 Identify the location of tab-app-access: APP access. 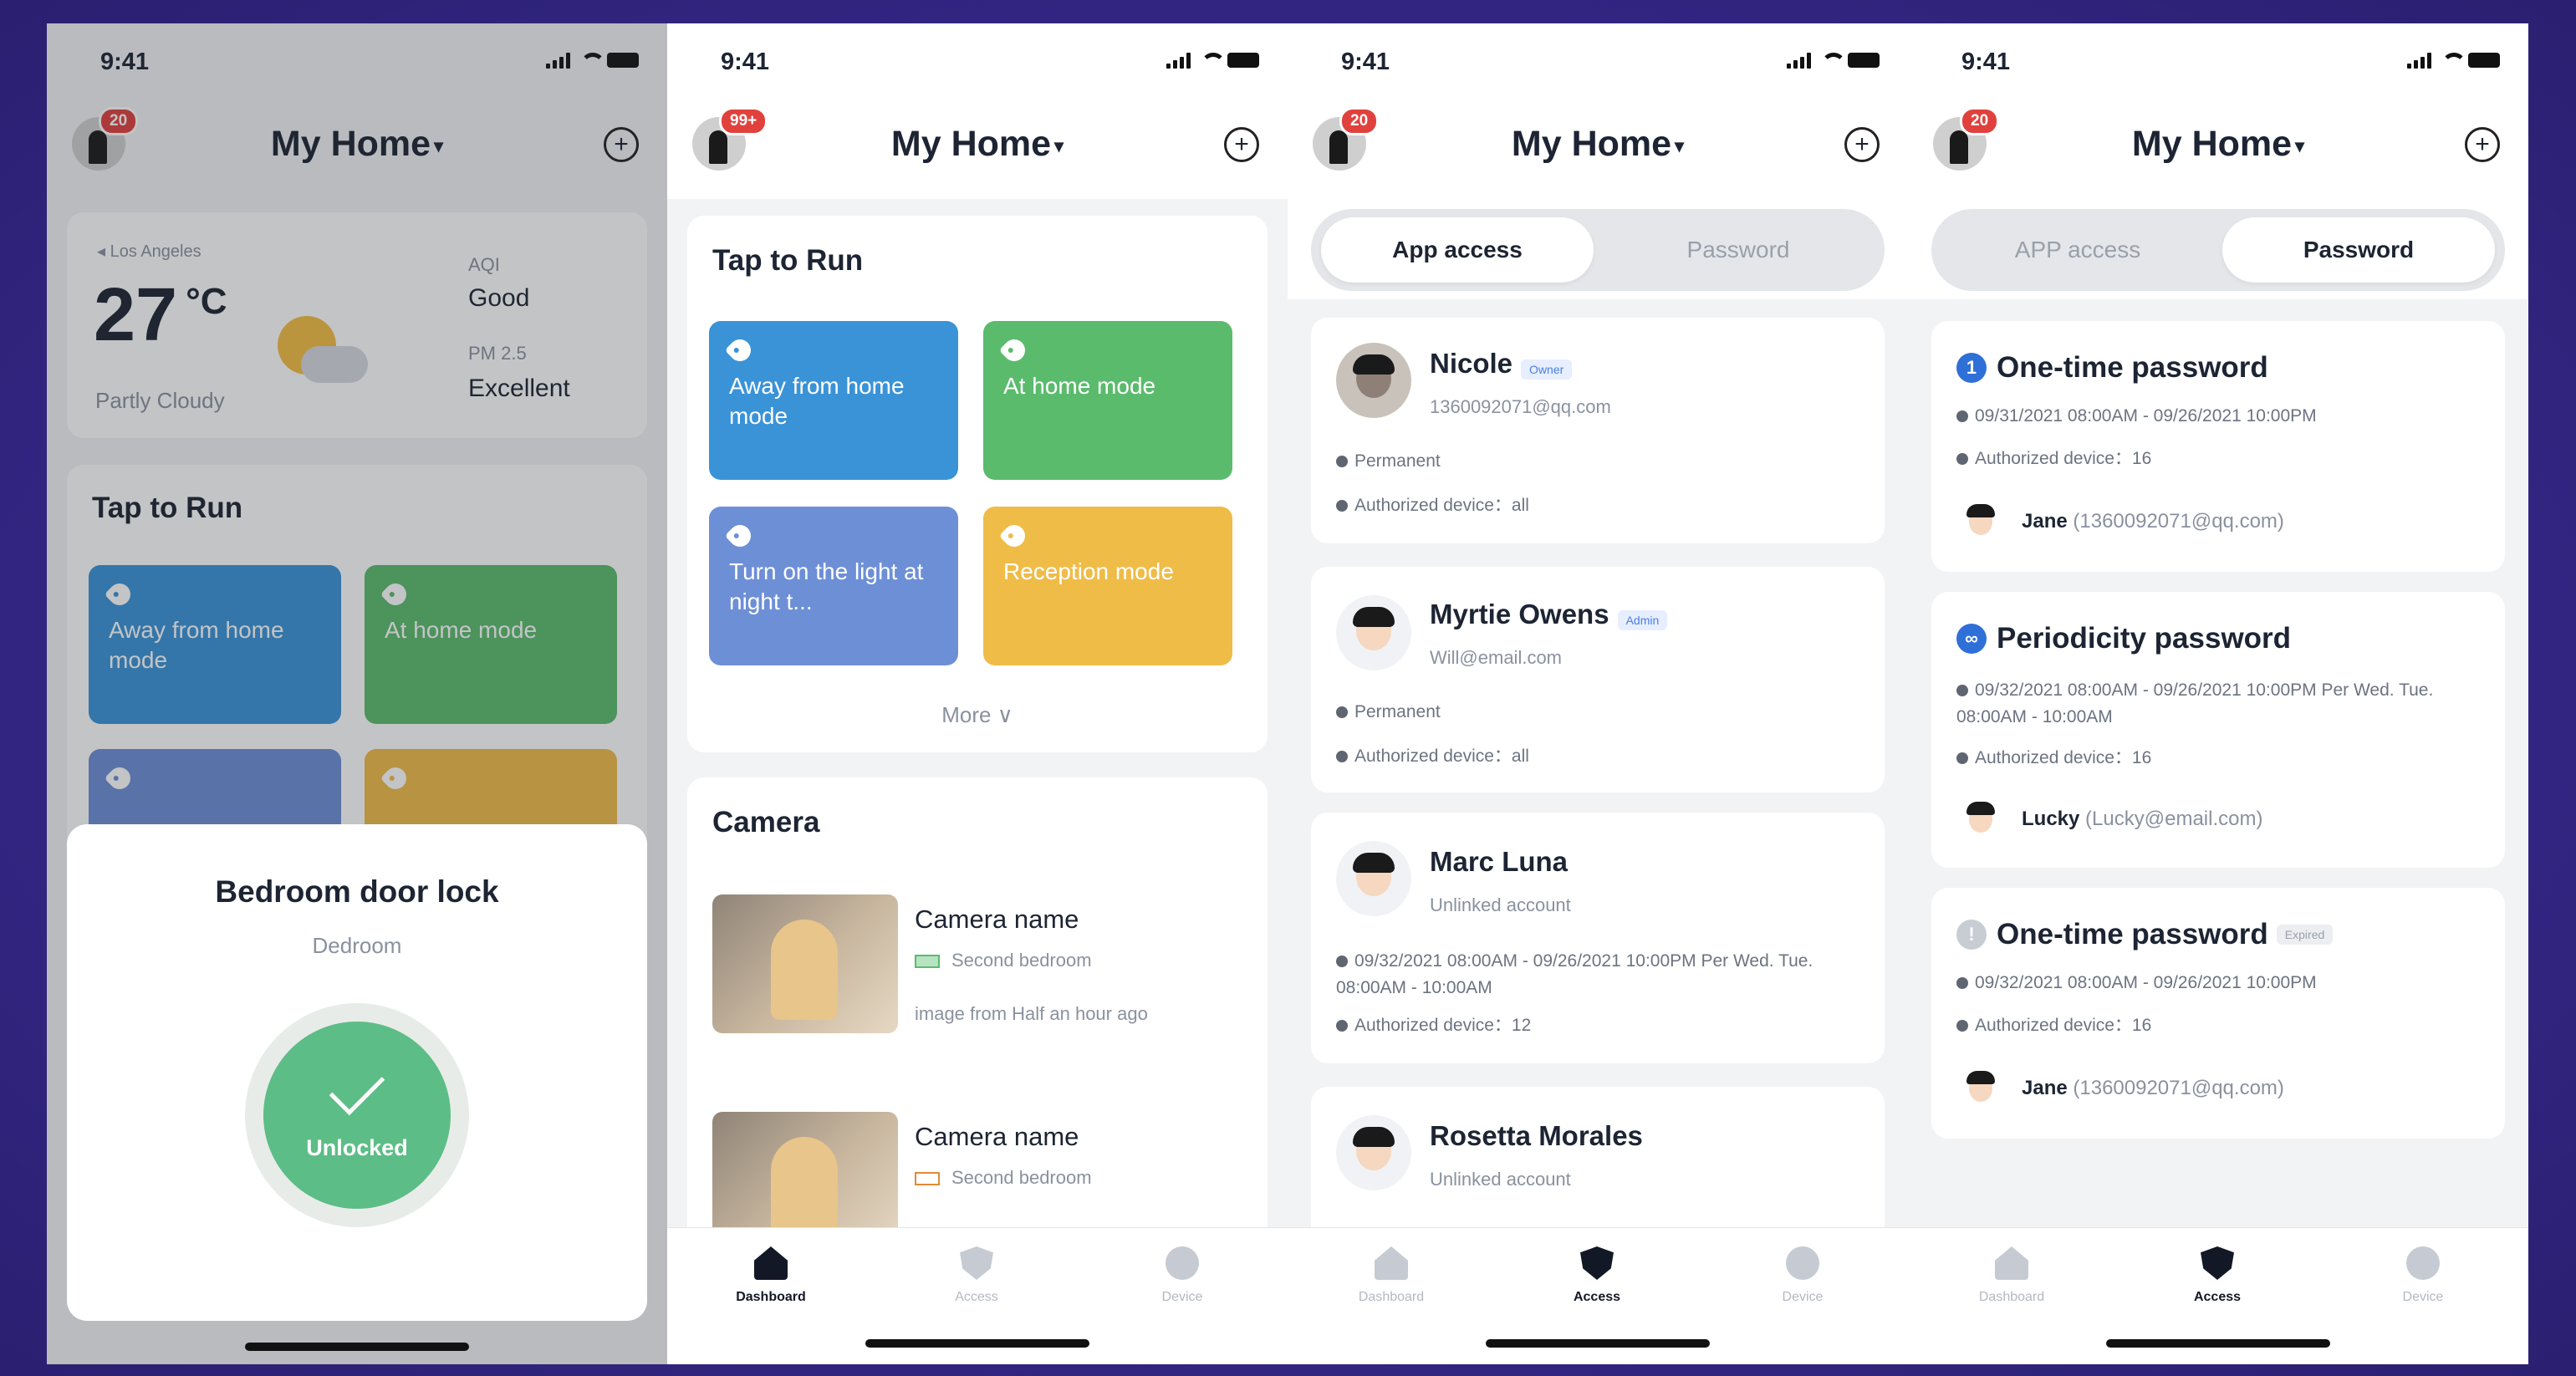
(2078, 250).